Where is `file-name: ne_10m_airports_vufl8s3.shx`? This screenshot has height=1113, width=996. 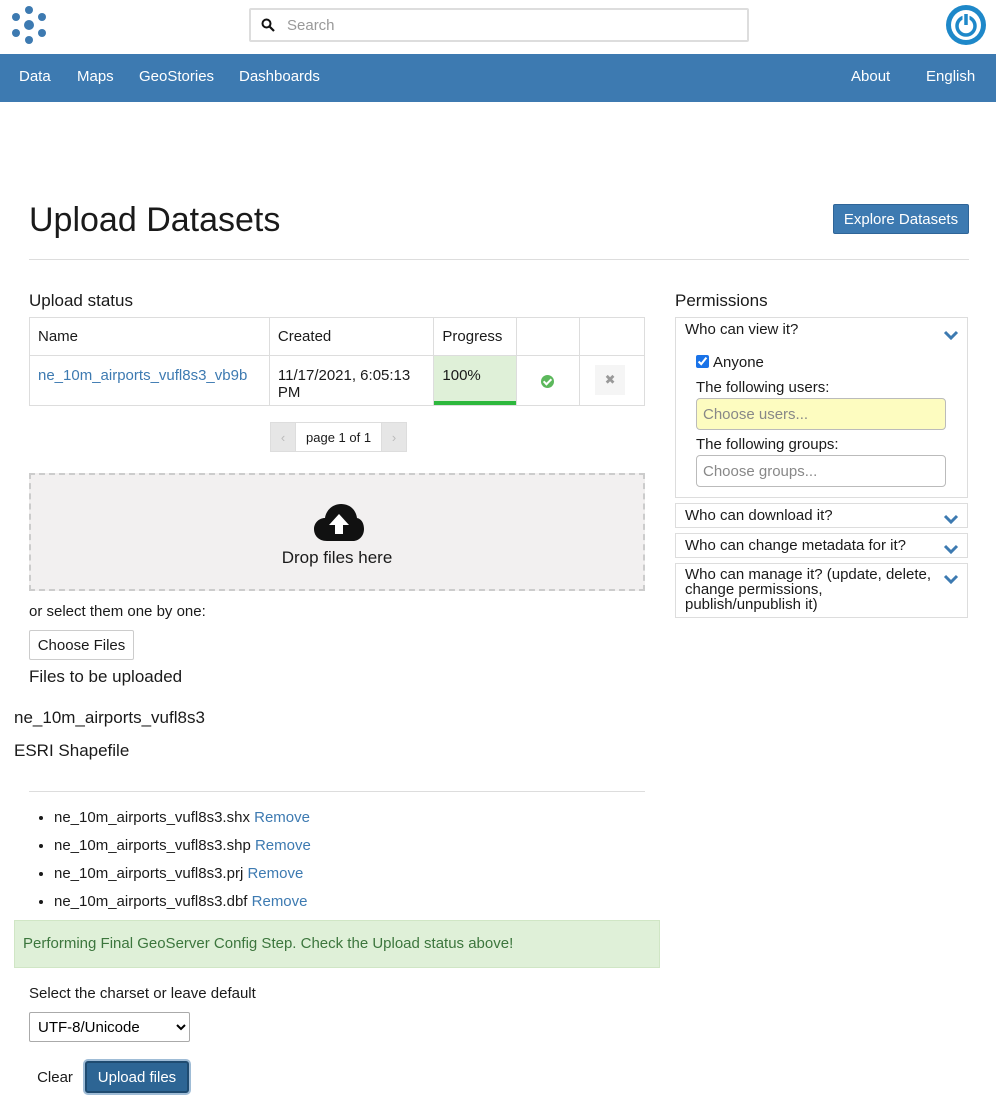 file-name: ne_10m_airports_vufl8s3.shx is located at coordinates (152, 817).